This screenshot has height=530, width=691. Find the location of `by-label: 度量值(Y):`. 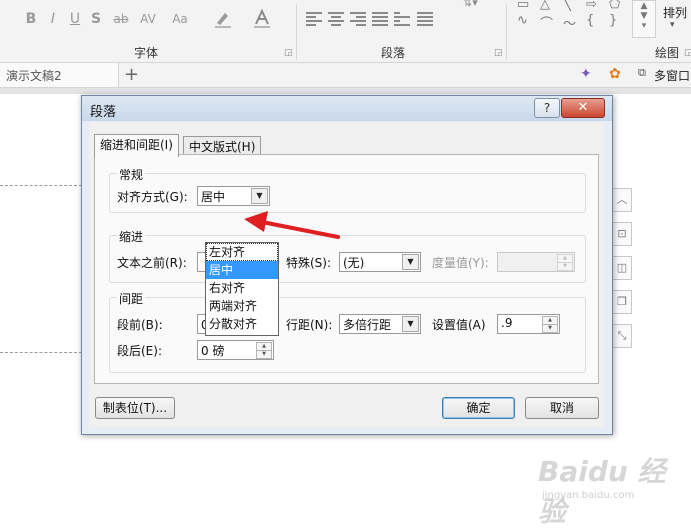

by-label: 度量值(Y): is located at coordinates (460, 263).